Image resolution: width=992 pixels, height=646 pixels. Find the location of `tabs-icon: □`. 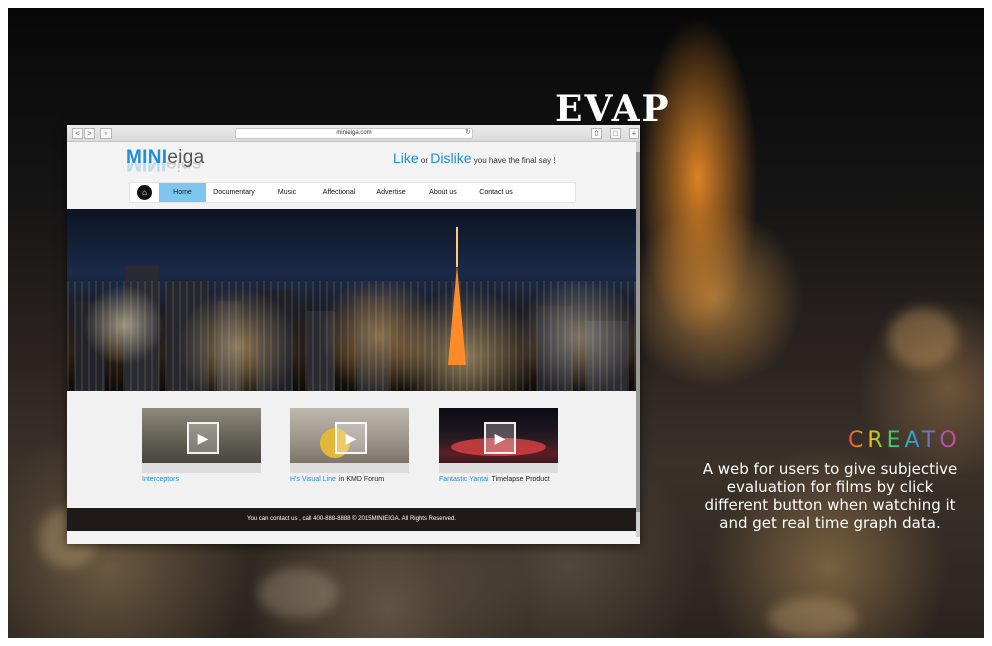

tabs-icon: □ is located at coordinates (615, 133).